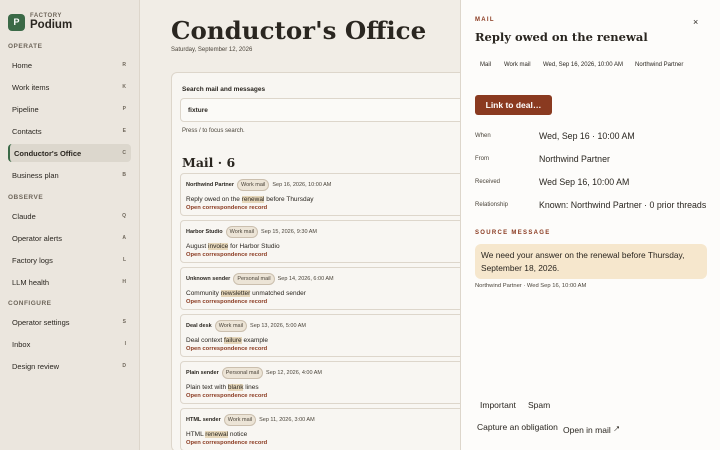  I want to click on page-title: Conductor's Office, so click(299, 30).